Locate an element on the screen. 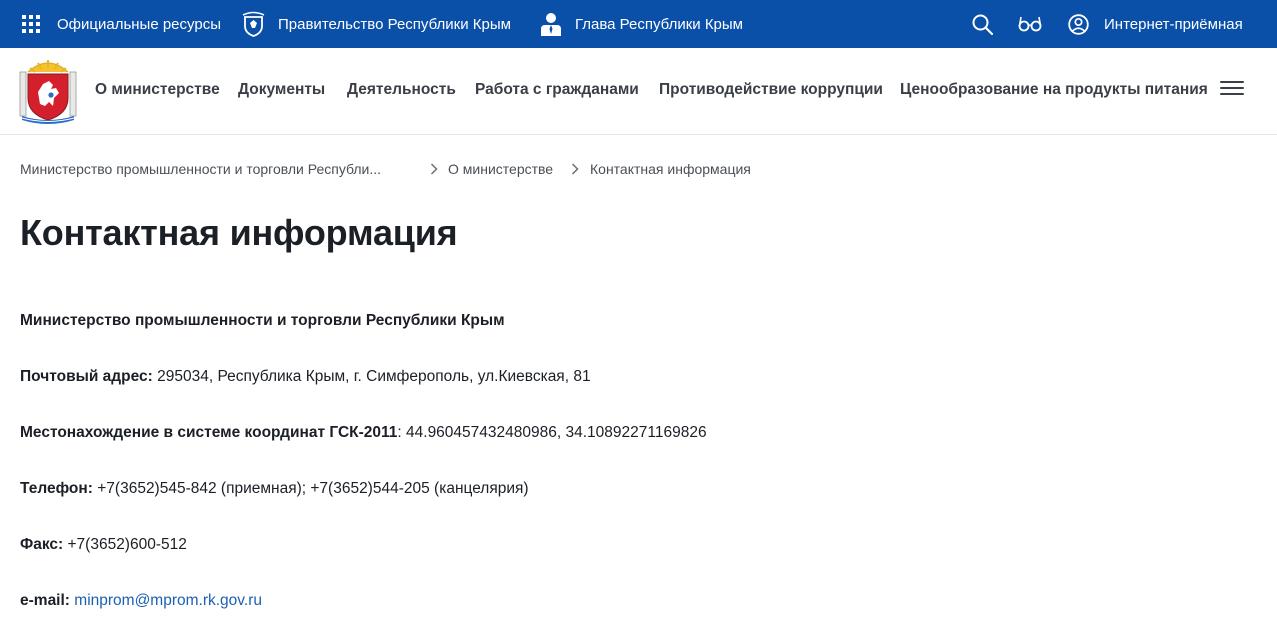  breadcrumb-item-current: Контактная информация is located at coordinates (670, 169).